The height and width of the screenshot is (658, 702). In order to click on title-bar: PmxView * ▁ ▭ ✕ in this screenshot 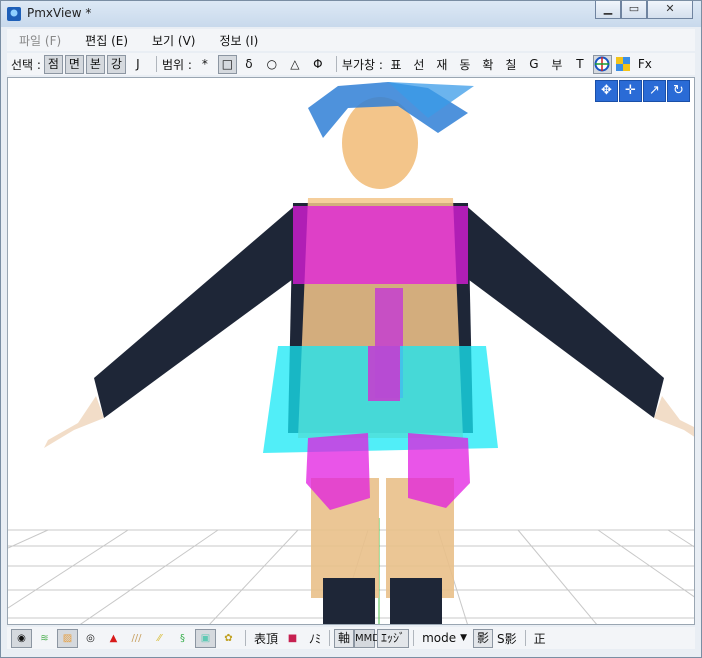, I will do `click(351, 14)`.